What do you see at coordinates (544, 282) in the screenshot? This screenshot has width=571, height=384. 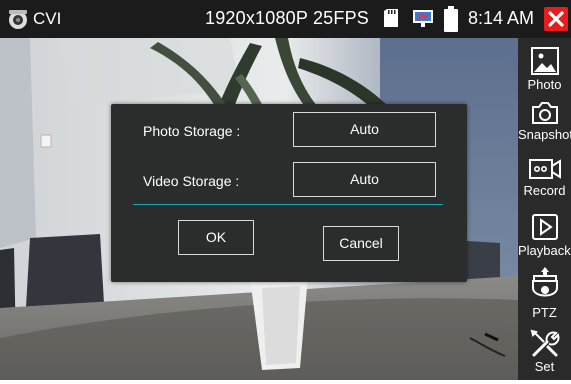 I see `ptz-camera-icon` at bounding box center [544, 282].